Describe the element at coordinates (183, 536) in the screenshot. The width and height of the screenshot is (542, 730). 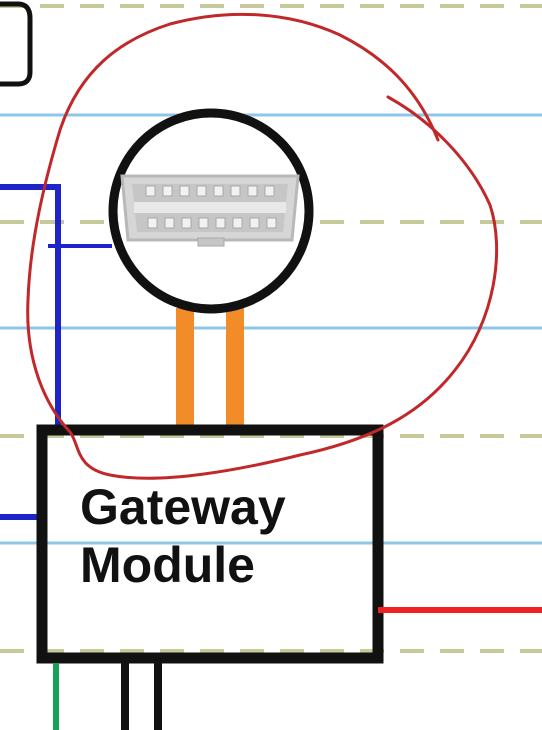
I see `gateway-module-label: Gateway Module` at that location.